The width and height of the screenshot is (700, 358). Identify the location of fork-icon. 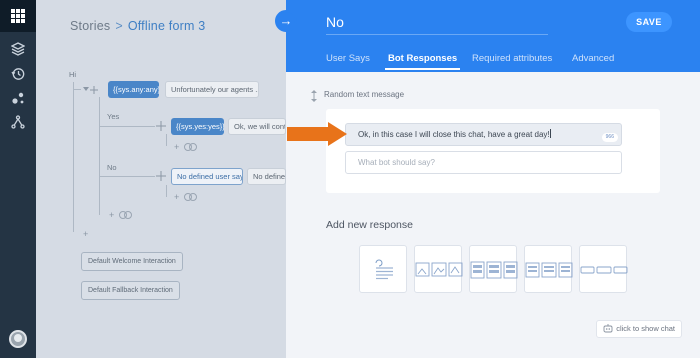
(18, 122).